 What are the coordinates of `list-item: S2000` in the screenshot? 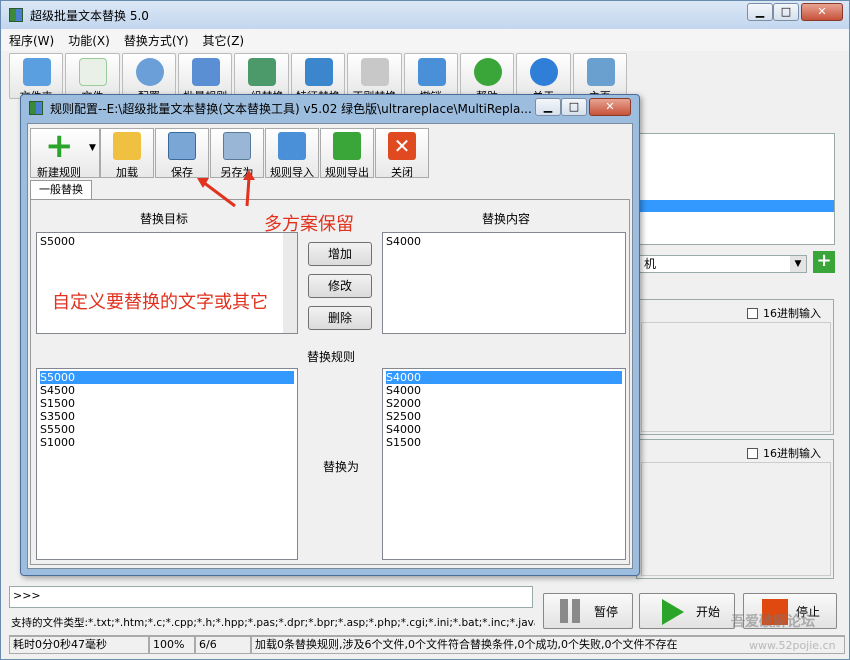 It's located at (504, 403).